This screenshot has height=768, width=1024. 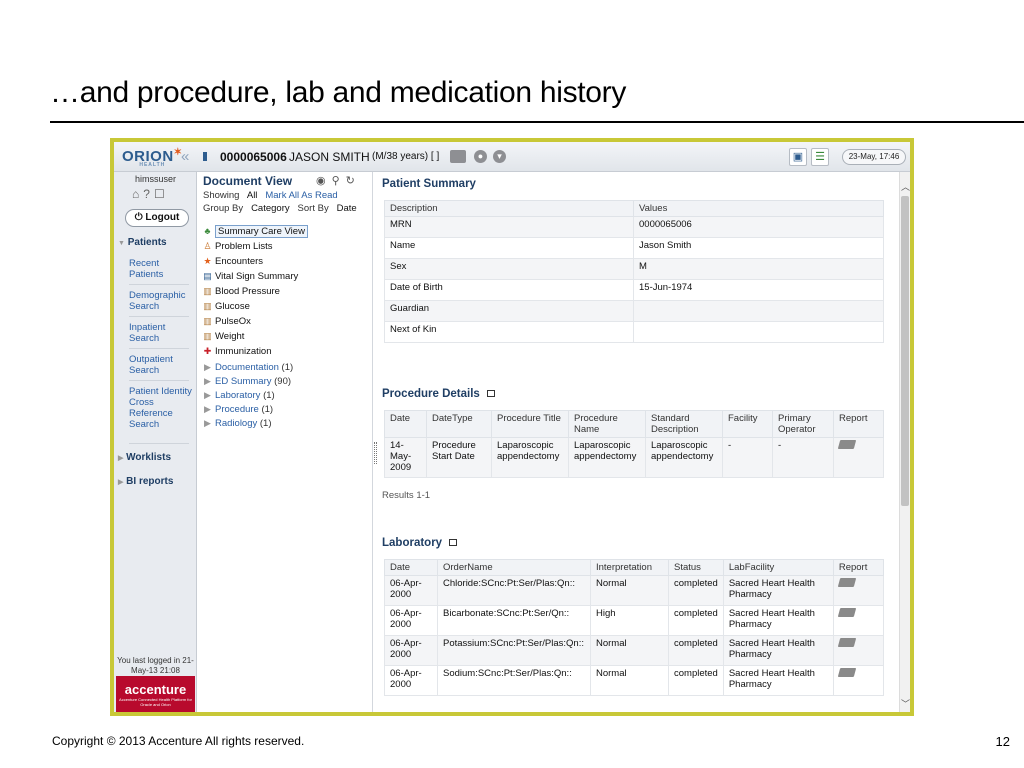 I want to click on content-scrollbar: ︿ ﹀, so click(x=904, y=442).